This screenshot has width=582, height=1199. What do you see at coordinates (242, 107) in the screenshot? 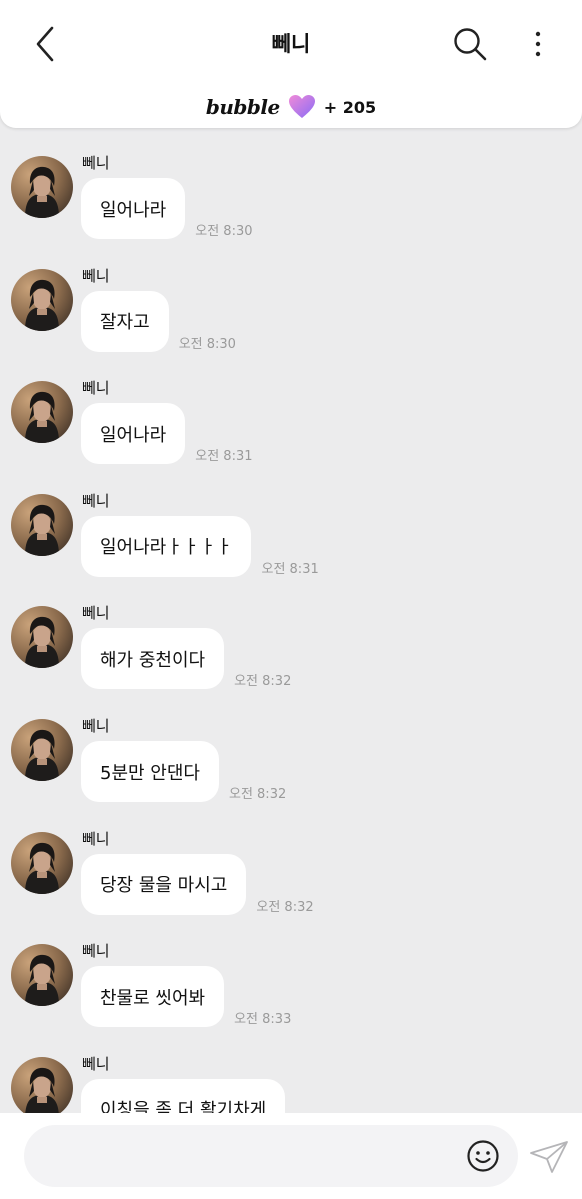
I see `brand-logo: bubble` at bounding box center [242, 107].